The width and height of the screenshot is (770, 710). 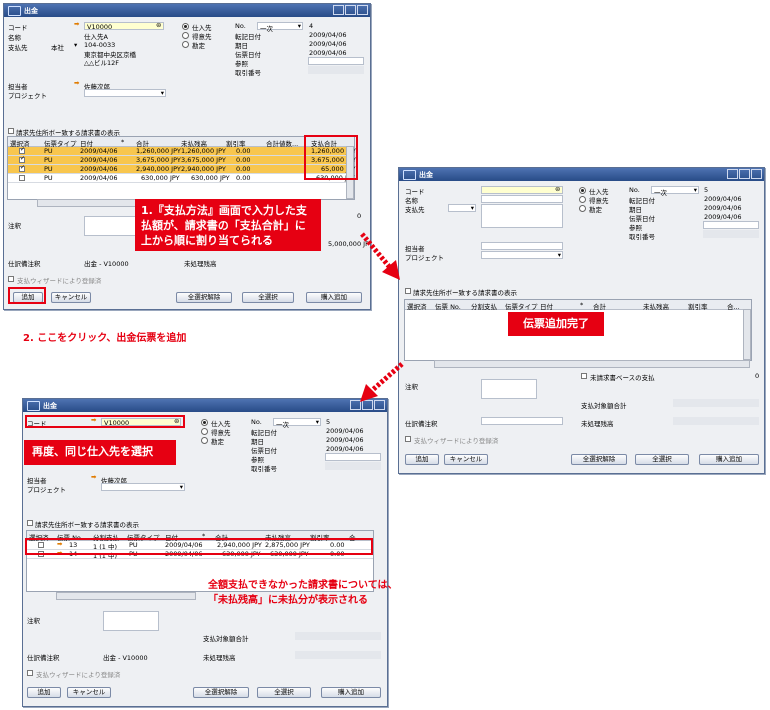 I want to click on payee-select: ▾, so click(x=462, y=208).